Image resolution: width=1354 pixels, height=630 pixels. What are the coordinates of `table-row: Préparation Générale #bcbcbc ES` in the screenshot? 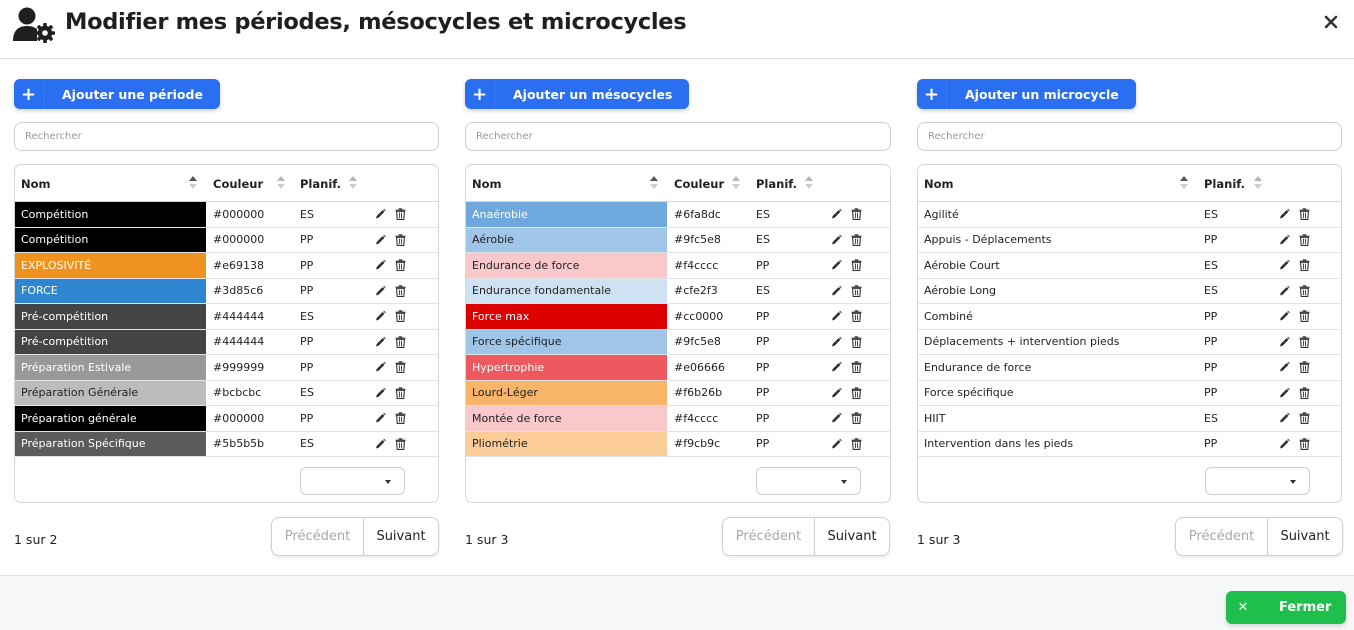 It's located at (226, 393).